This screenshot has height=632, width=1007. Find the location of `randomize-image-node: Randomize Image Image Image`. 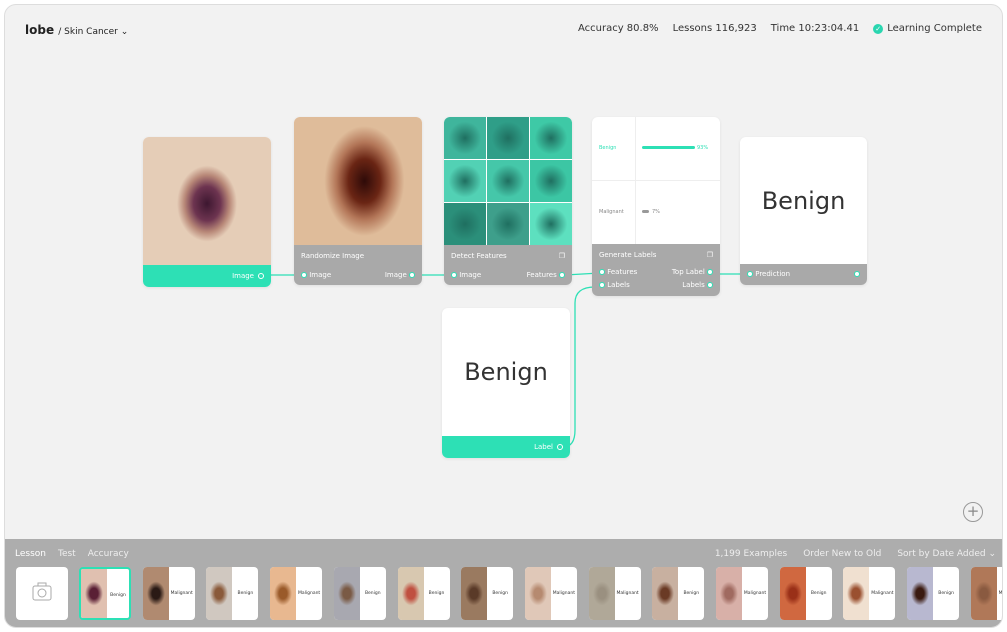

randomize-image-node: Randomize Image Image Image is located at coordinates (358, 201).